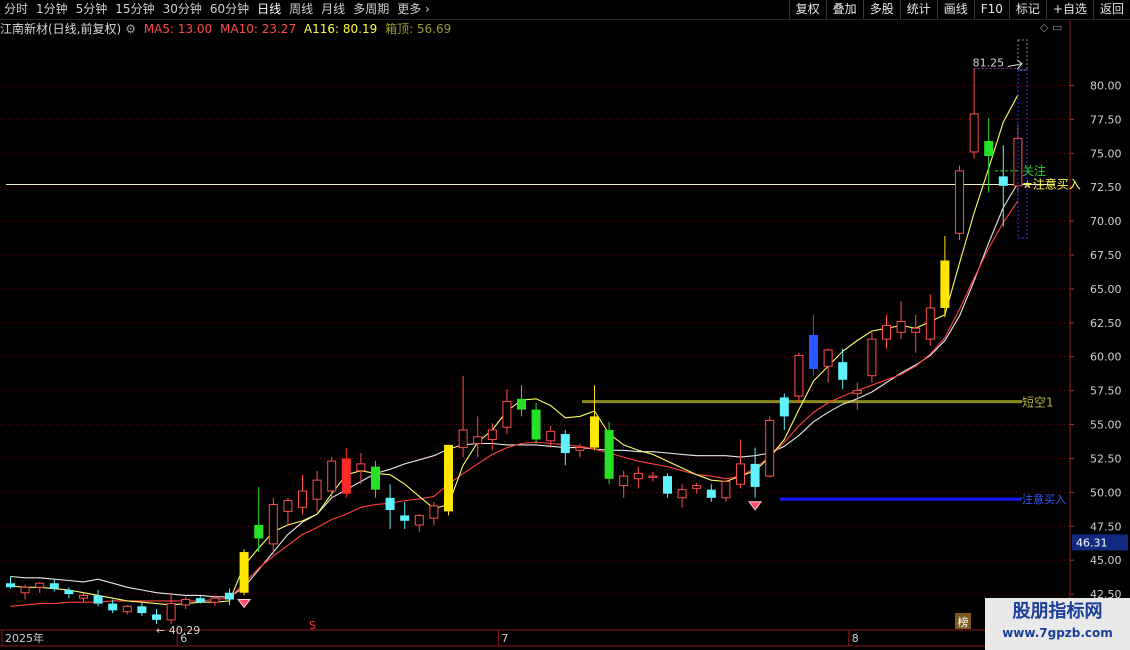 This screenshot has width=1130, height=650. What do you see at coordinates (1106, 323) in the screenshot?
I see `y-tick-label: 62.50` at bounding box center [1106, 323].